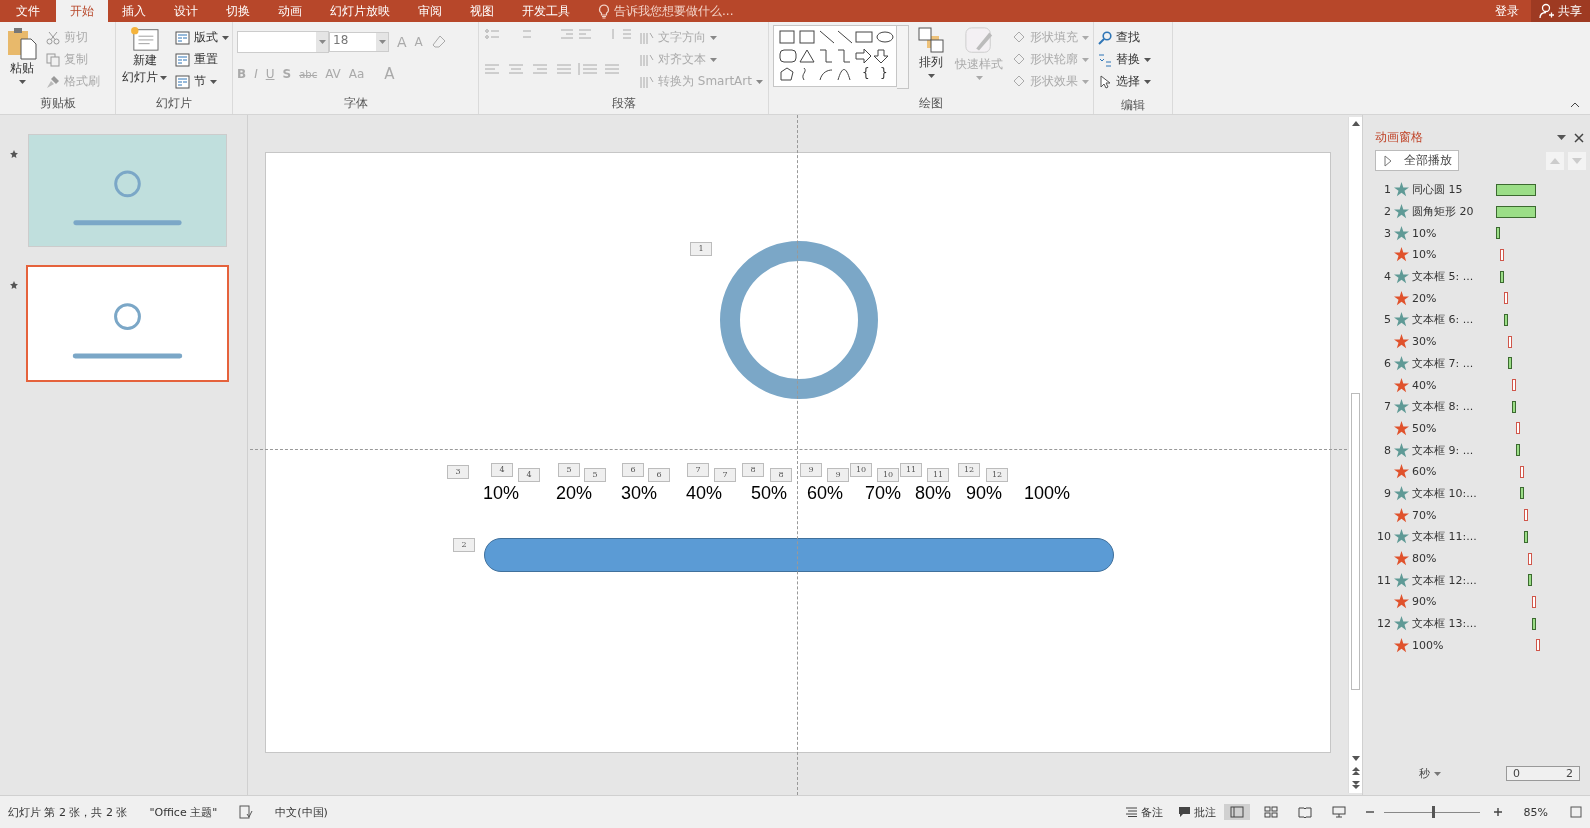 The width and height of the screenshot is (1590, 828). What do you see at coordinates (1454, 645) in the screenshot?
I see `animation-item: 100%` at bounding box center [1454, 645].